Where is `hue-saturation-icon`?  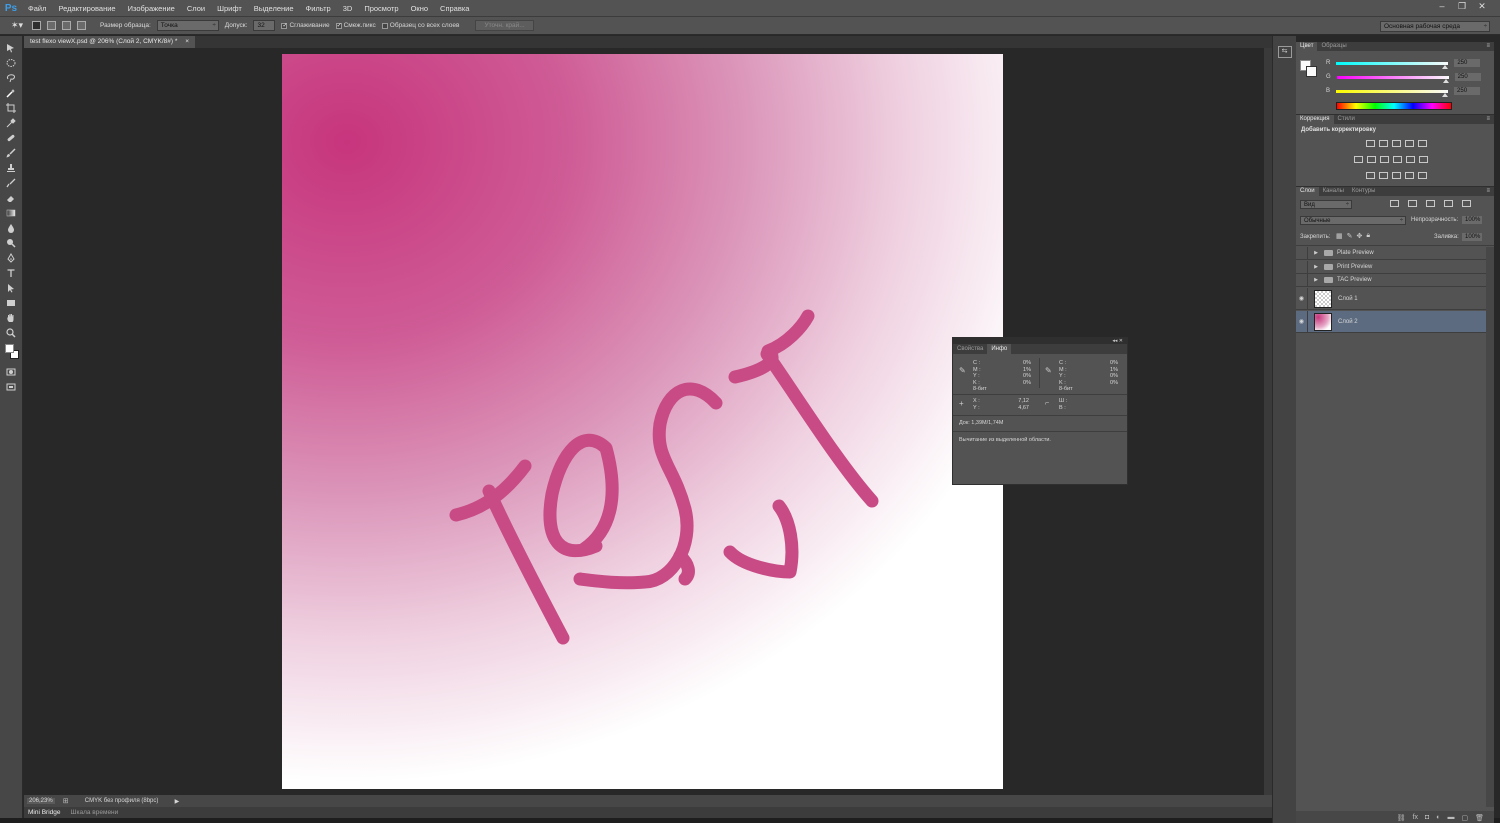 hue-saturation-icon is located at coordinates (1358, 159).